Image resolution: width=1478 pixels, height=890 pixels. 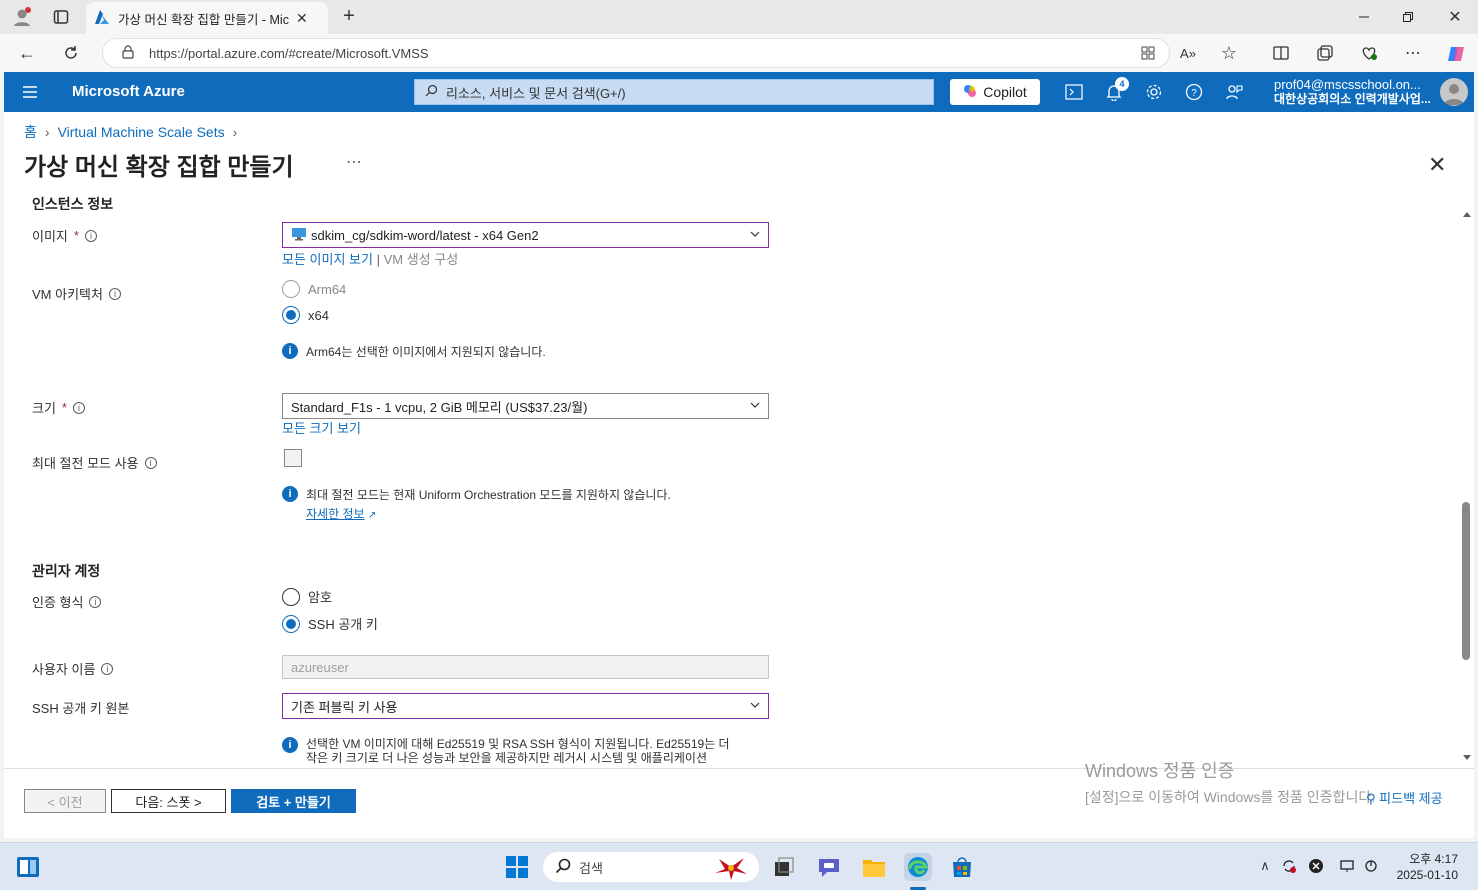 What do you see at coordinates (207, 18) in the screenshot?
I see `browser-tab: 가상 머신 확장 집합 만들기 - Mic ✕` at bounding box center [207, 18].